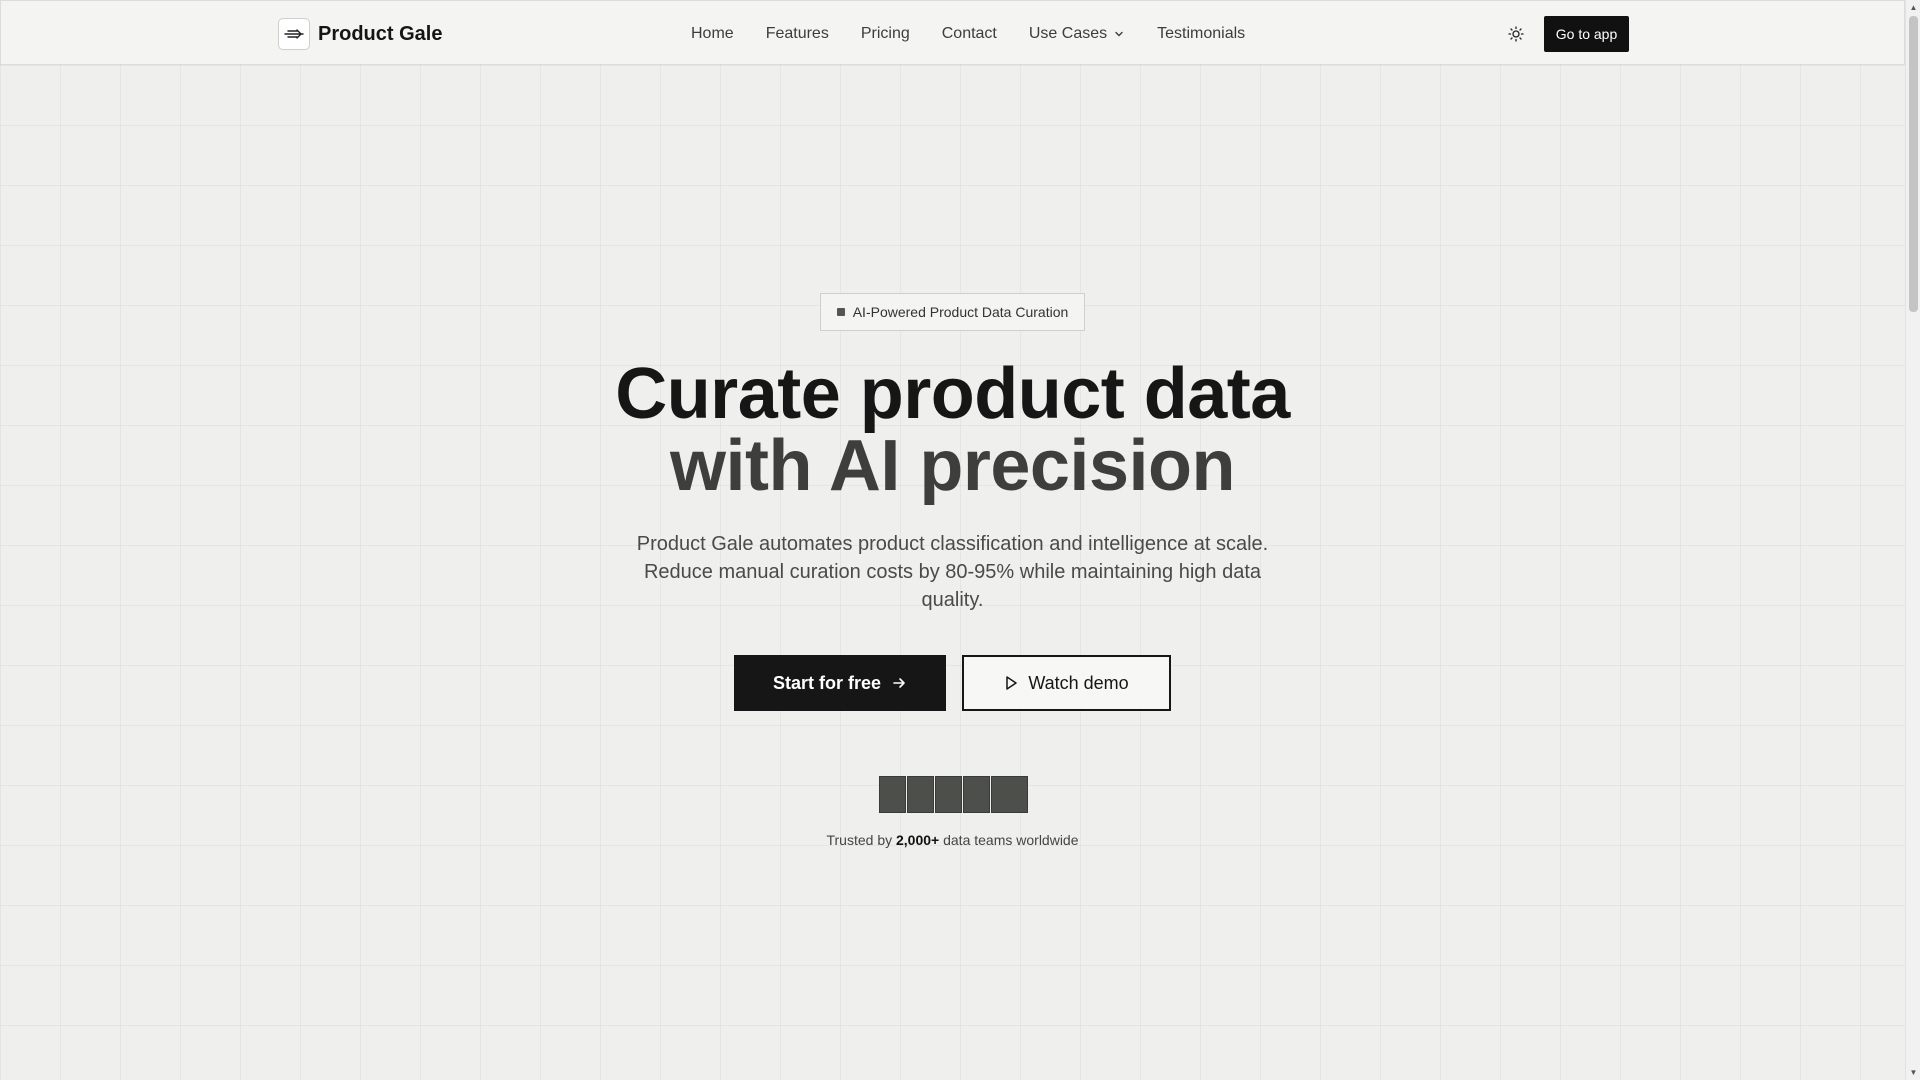 The width and height of the screenshot is (1920, 1080). What do you see at coordinates (1912, 540) in the screenshot?
I see `vertical-scrollbar: ▲ ▼` at bounding box center [1912, 540].